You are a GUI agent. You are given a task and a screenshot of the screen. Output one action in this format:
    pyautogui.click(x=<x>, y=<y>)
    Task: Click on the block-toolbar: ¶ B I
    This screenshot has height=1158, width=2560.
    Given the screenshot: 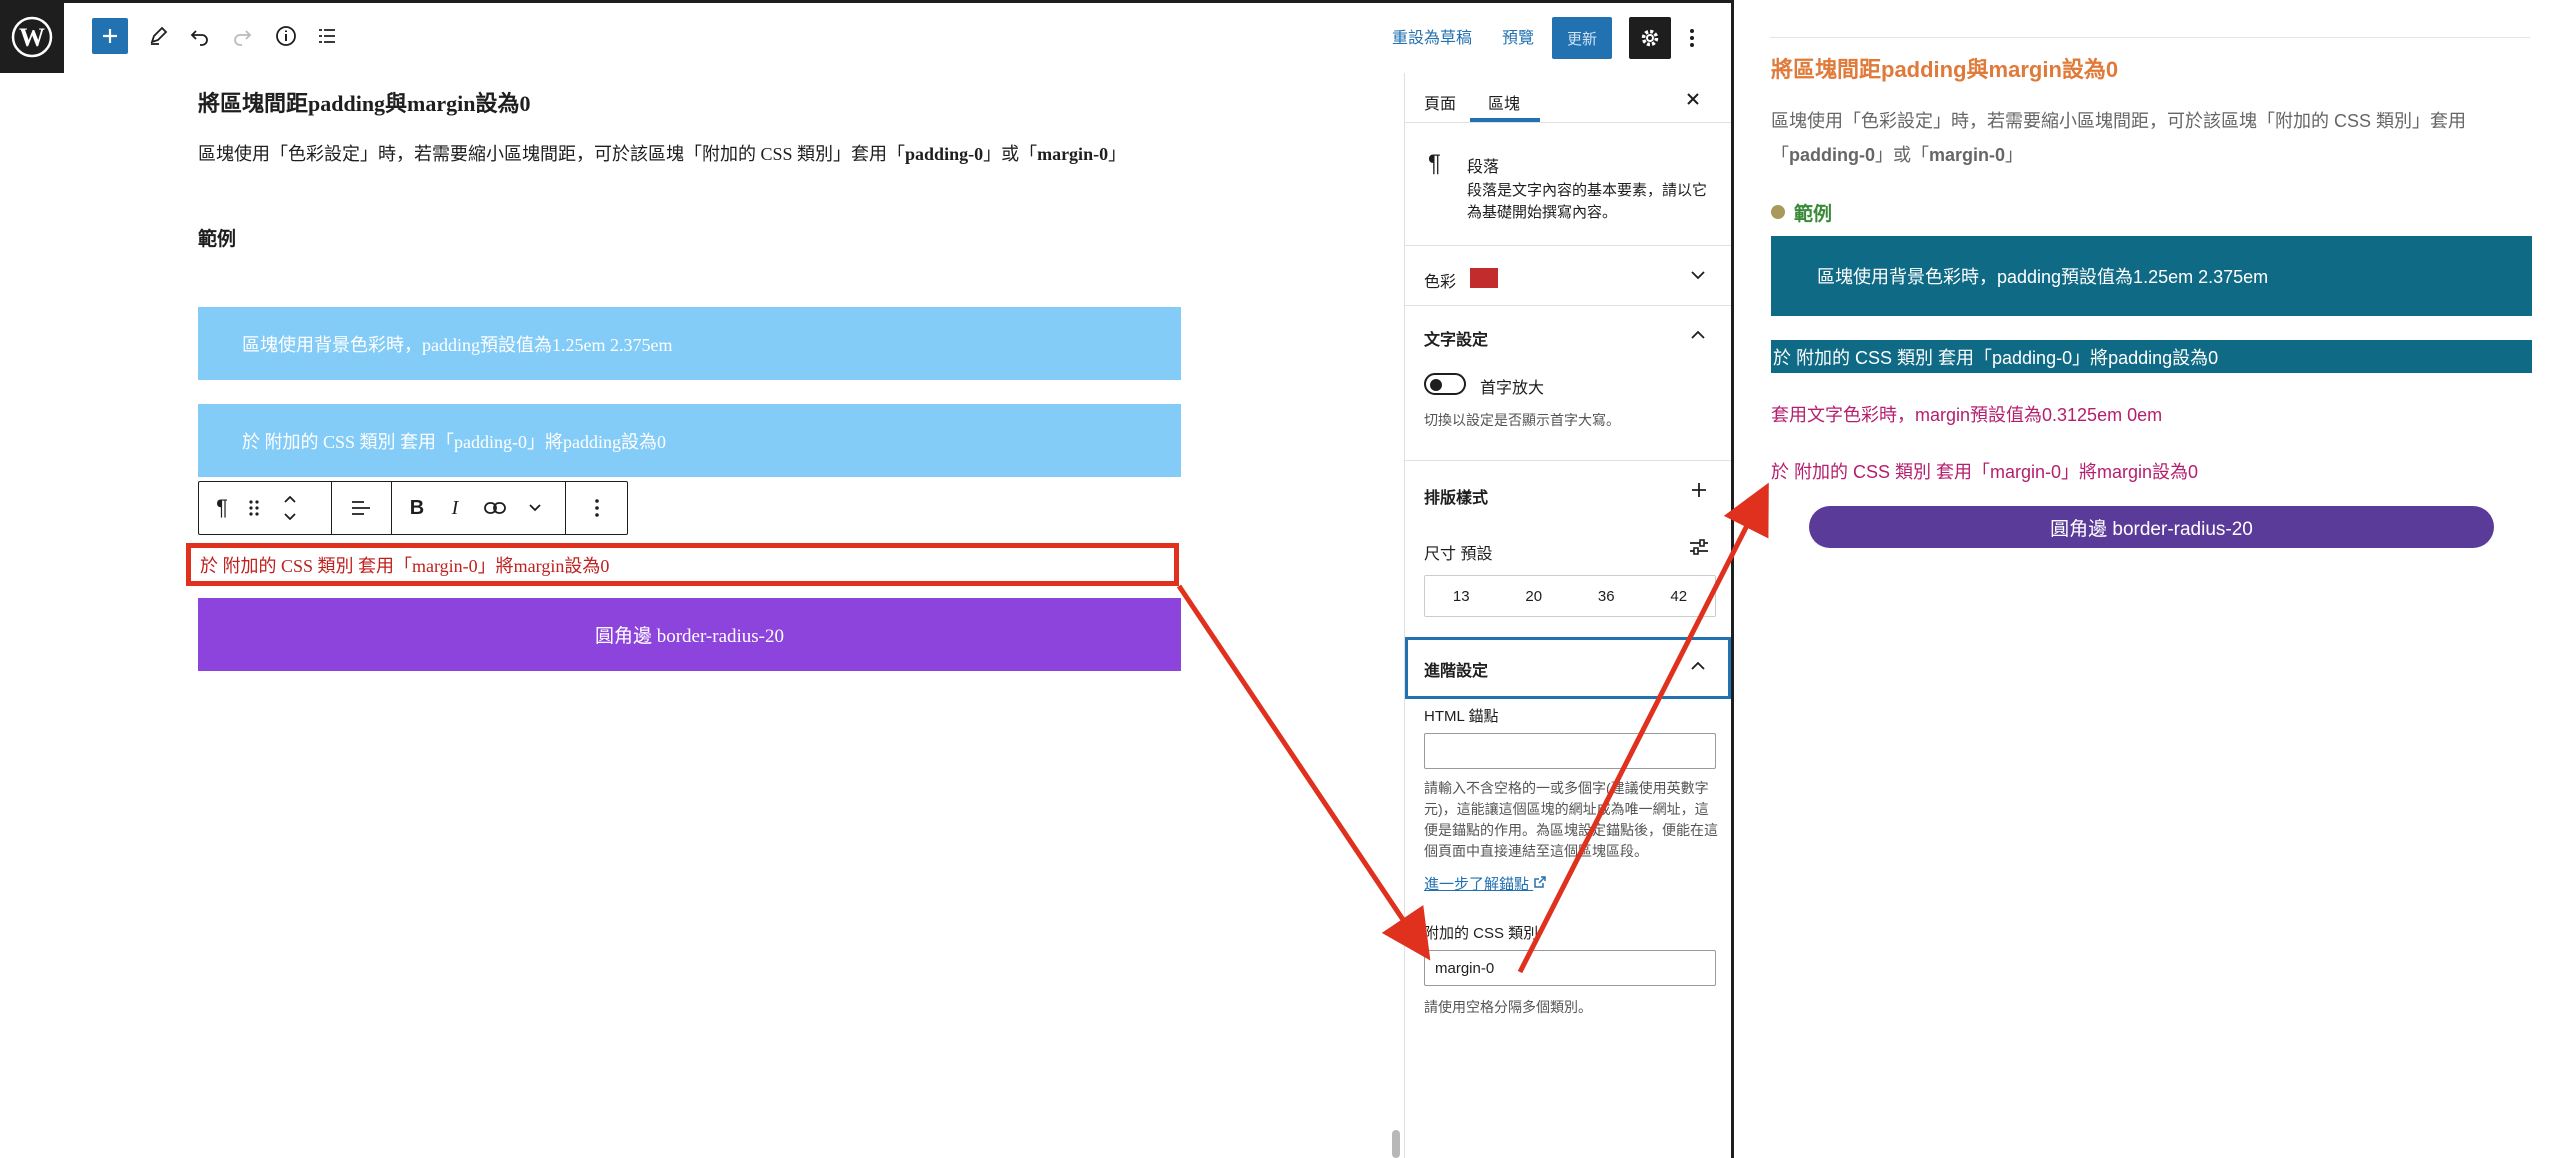 What is the action you would take?
    pyautogui.click(x=413, y=508)
    